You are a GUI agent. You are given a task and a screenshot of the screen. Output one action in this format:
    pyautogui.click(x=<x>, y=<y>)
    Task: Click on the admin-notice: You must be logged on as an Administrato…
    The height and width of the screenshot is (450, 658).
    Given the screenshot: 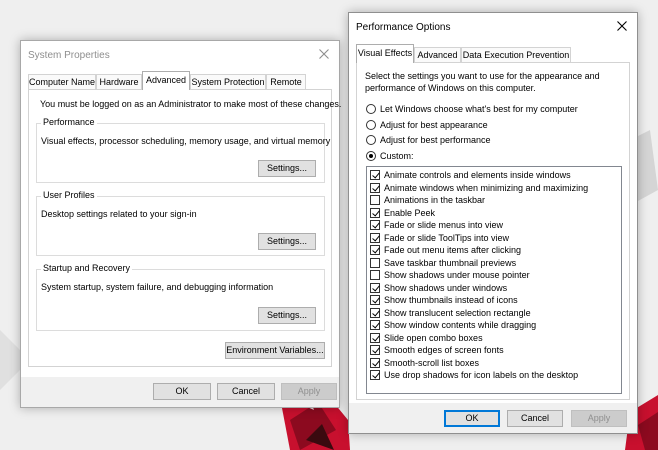 What is the action you would take?
    pyautogui.click(x=191, y=104)
    